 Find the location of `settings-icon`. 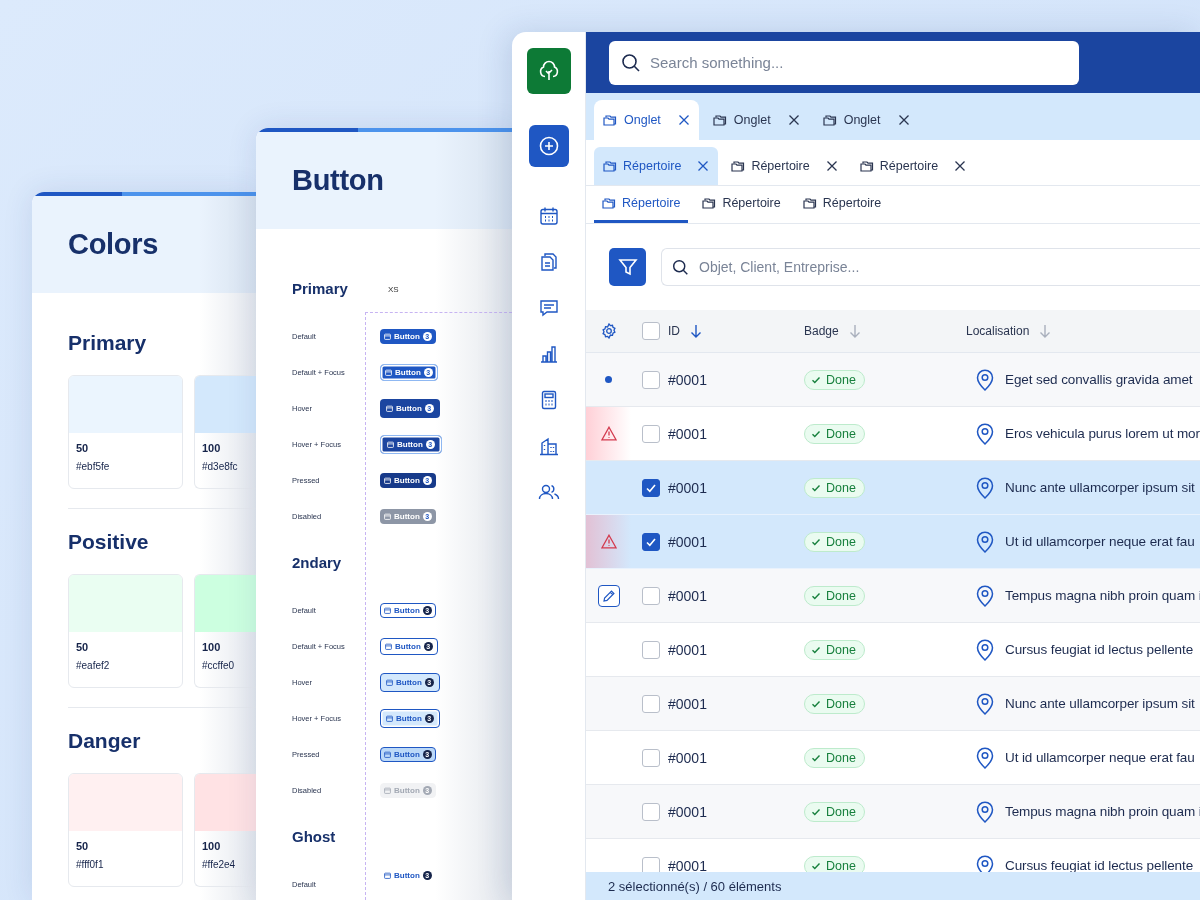

settings-icon is located at coordinates (608, 331).